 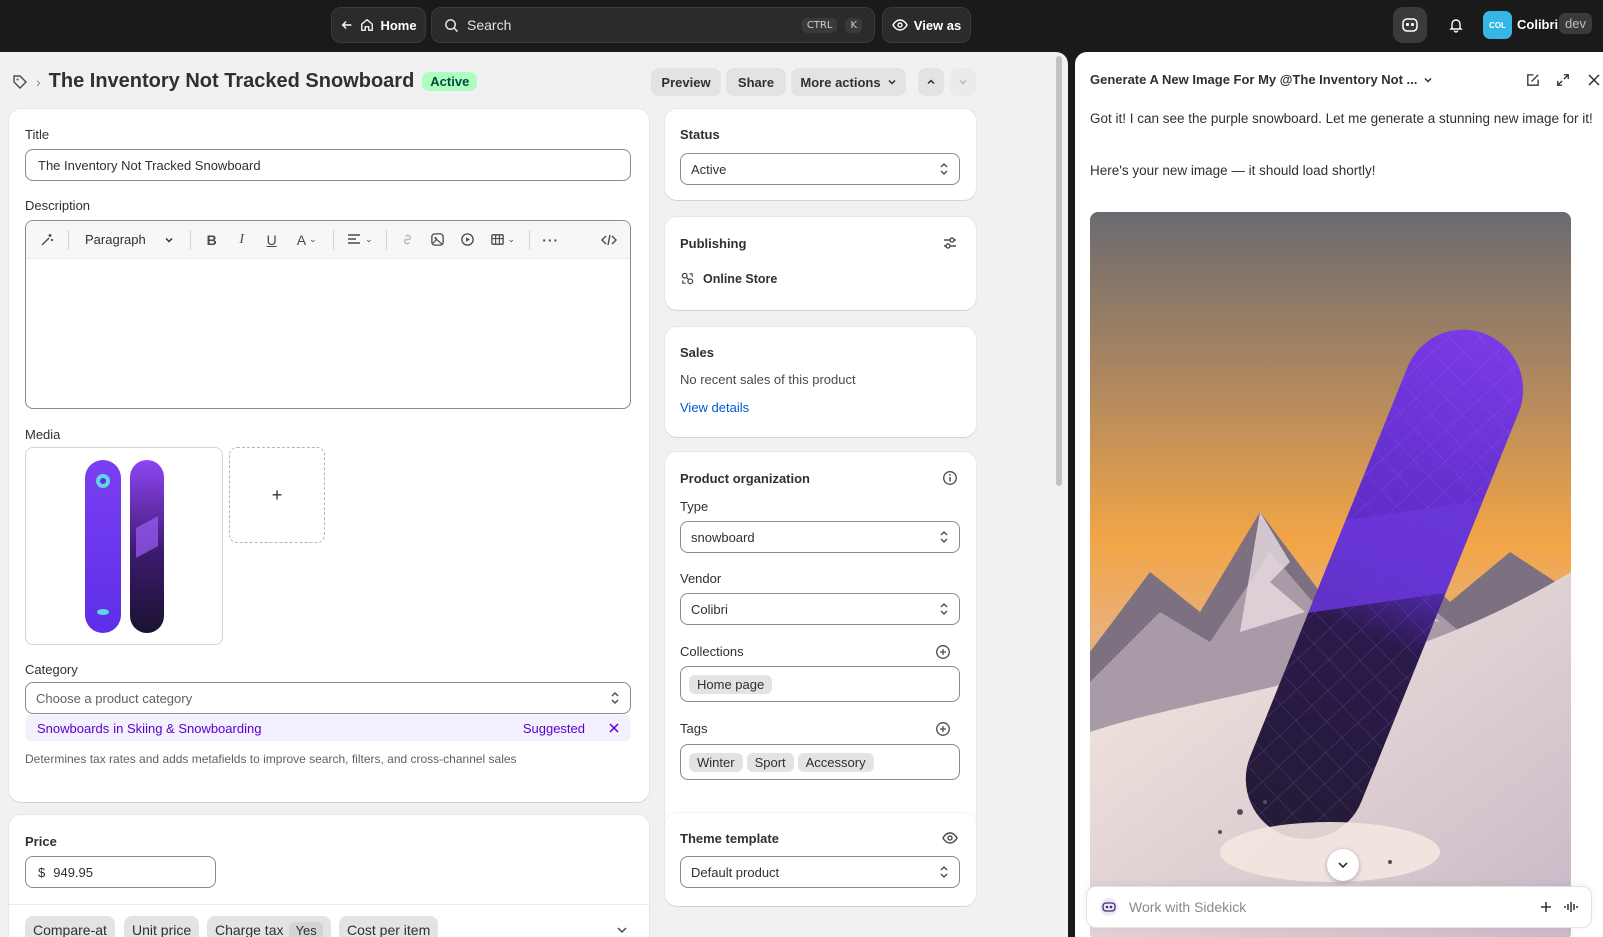 I want to click on status-label: Status, so click(x=700, y=134).